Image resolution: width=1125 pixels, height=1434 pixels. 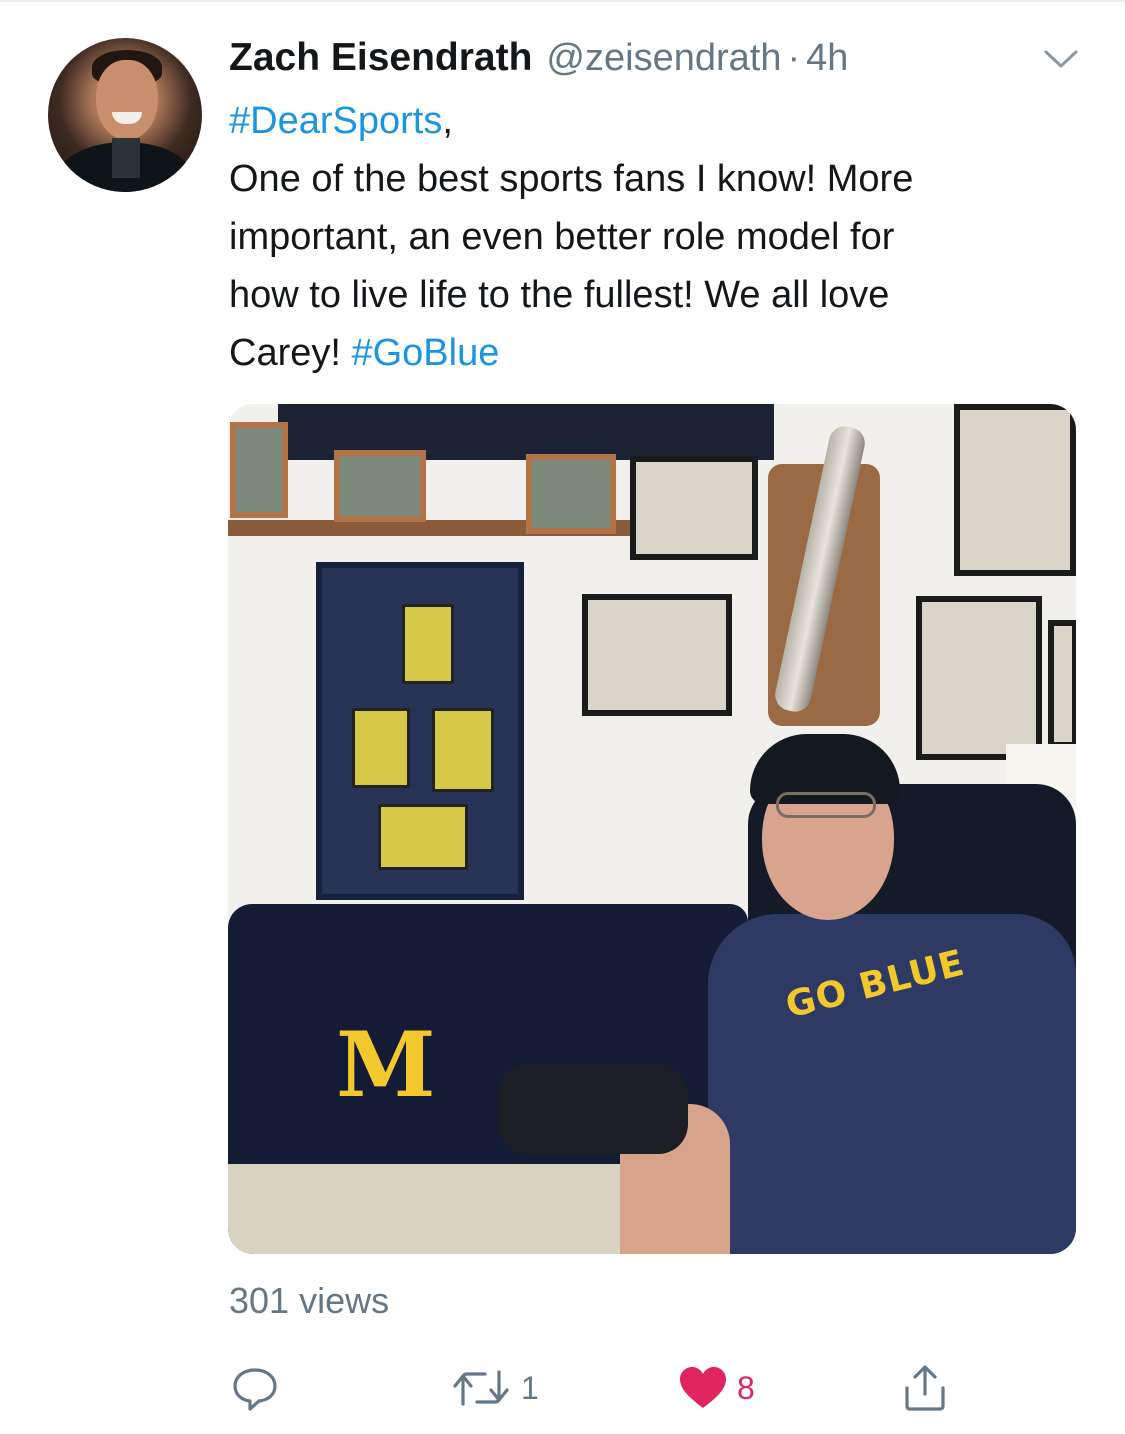 I want to click on media-framed-collage, so click(x=420, y=731).